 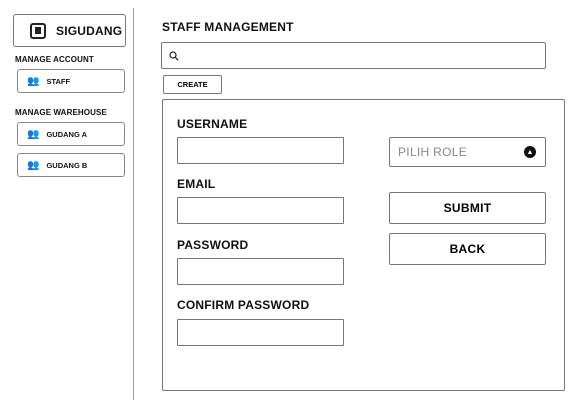 What do you see at coordinates (38, 30) in the screenshot?
I see `warehouse-icon` at bounding box center [38, 30].